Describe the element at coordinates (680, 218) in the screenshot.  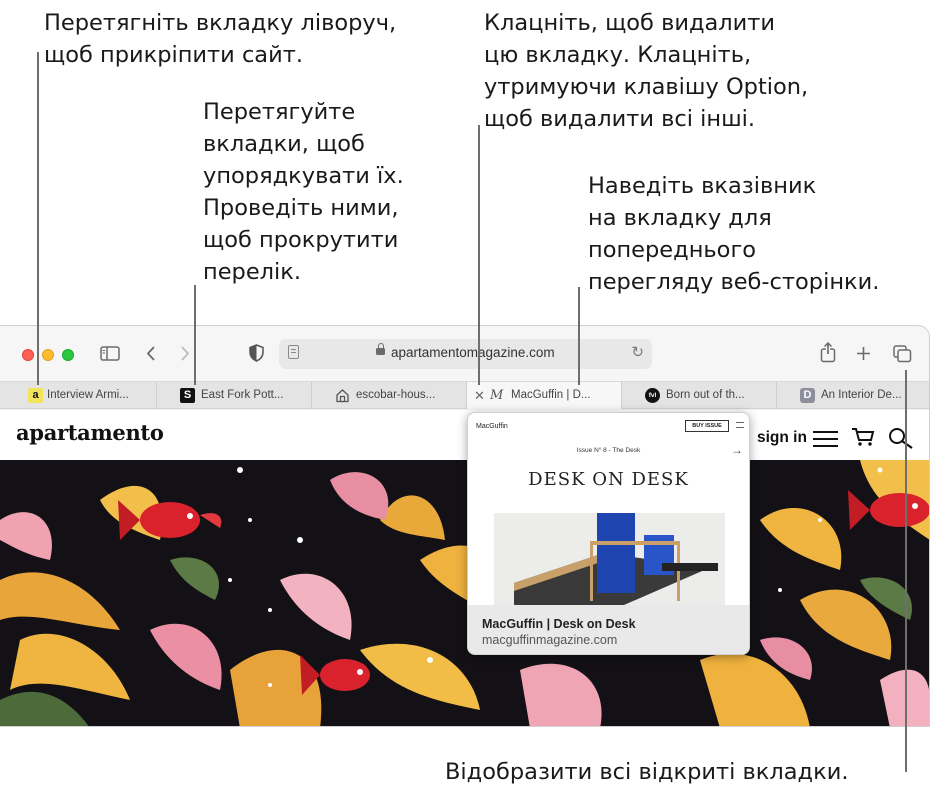
I see `callout-line-text: на вкладку для` at that location.